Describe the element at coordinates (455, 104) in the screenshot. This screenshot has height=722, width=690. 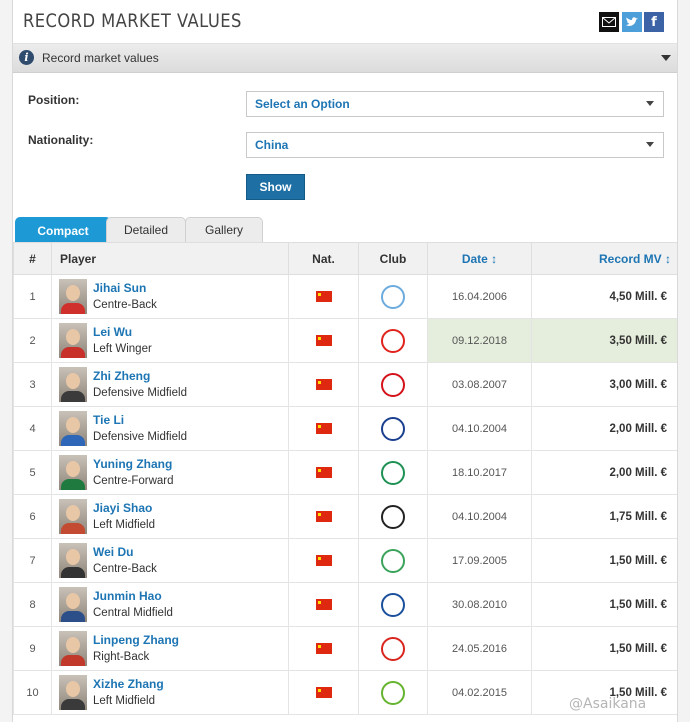
I see `position-select: Select an Option` at that location.